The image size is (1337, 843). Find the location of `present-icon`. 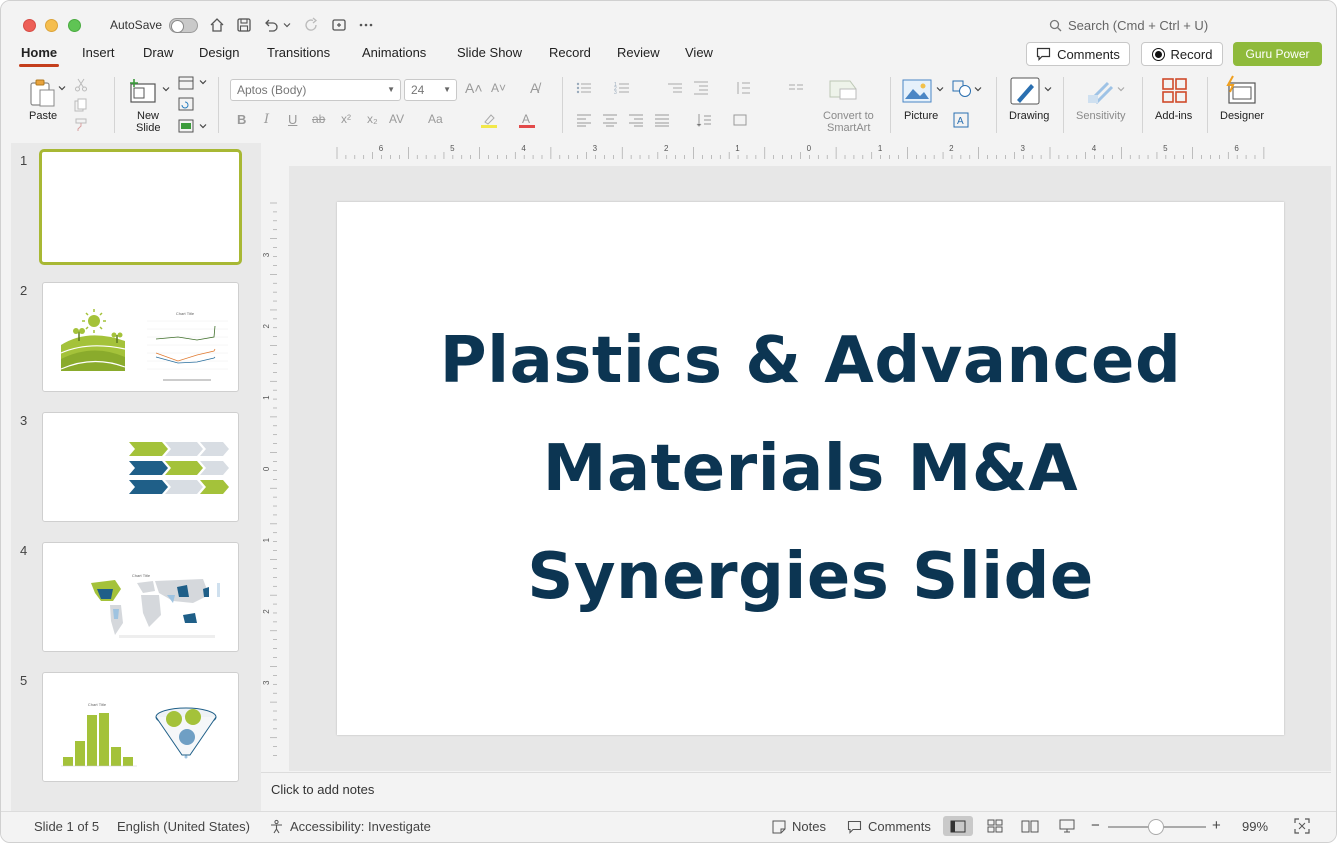

present-icon is located at coordinates (339, 25).